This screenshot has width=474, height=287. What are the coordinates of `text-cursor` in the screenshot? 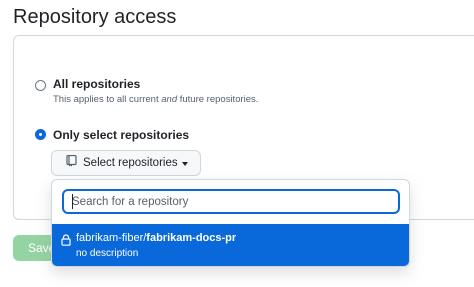 It's located at (72, 201).